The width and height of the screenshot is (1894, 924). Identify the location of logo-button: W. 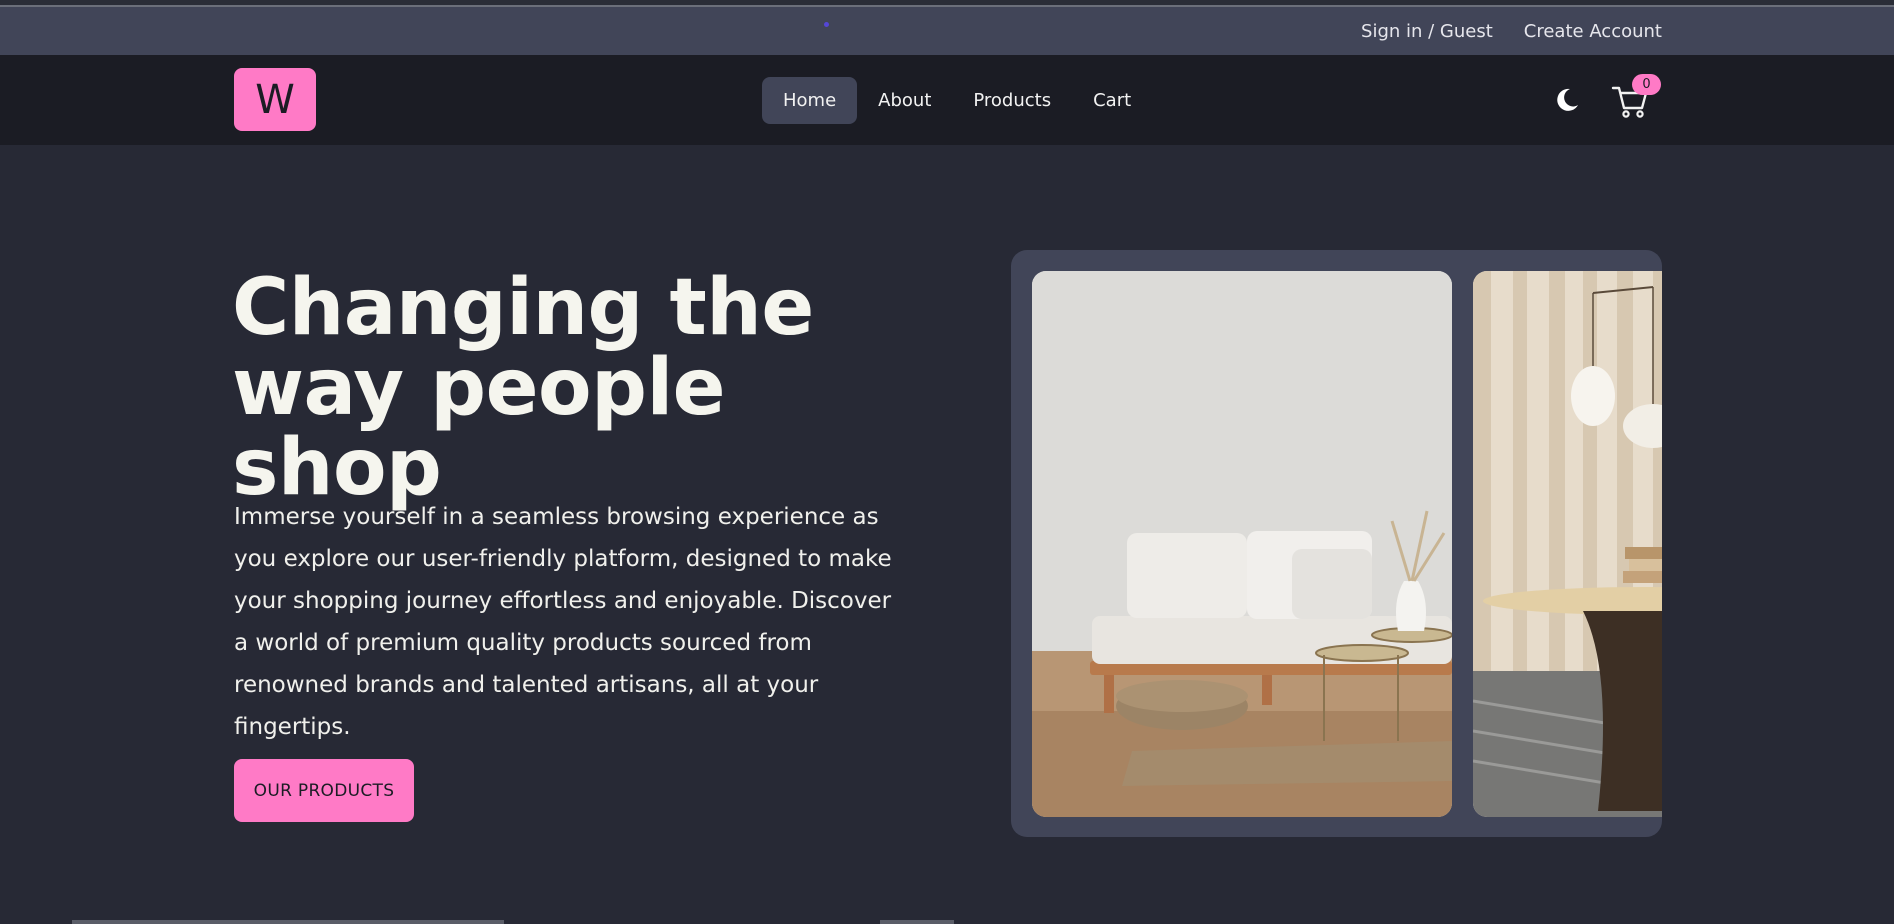
(275, 99).